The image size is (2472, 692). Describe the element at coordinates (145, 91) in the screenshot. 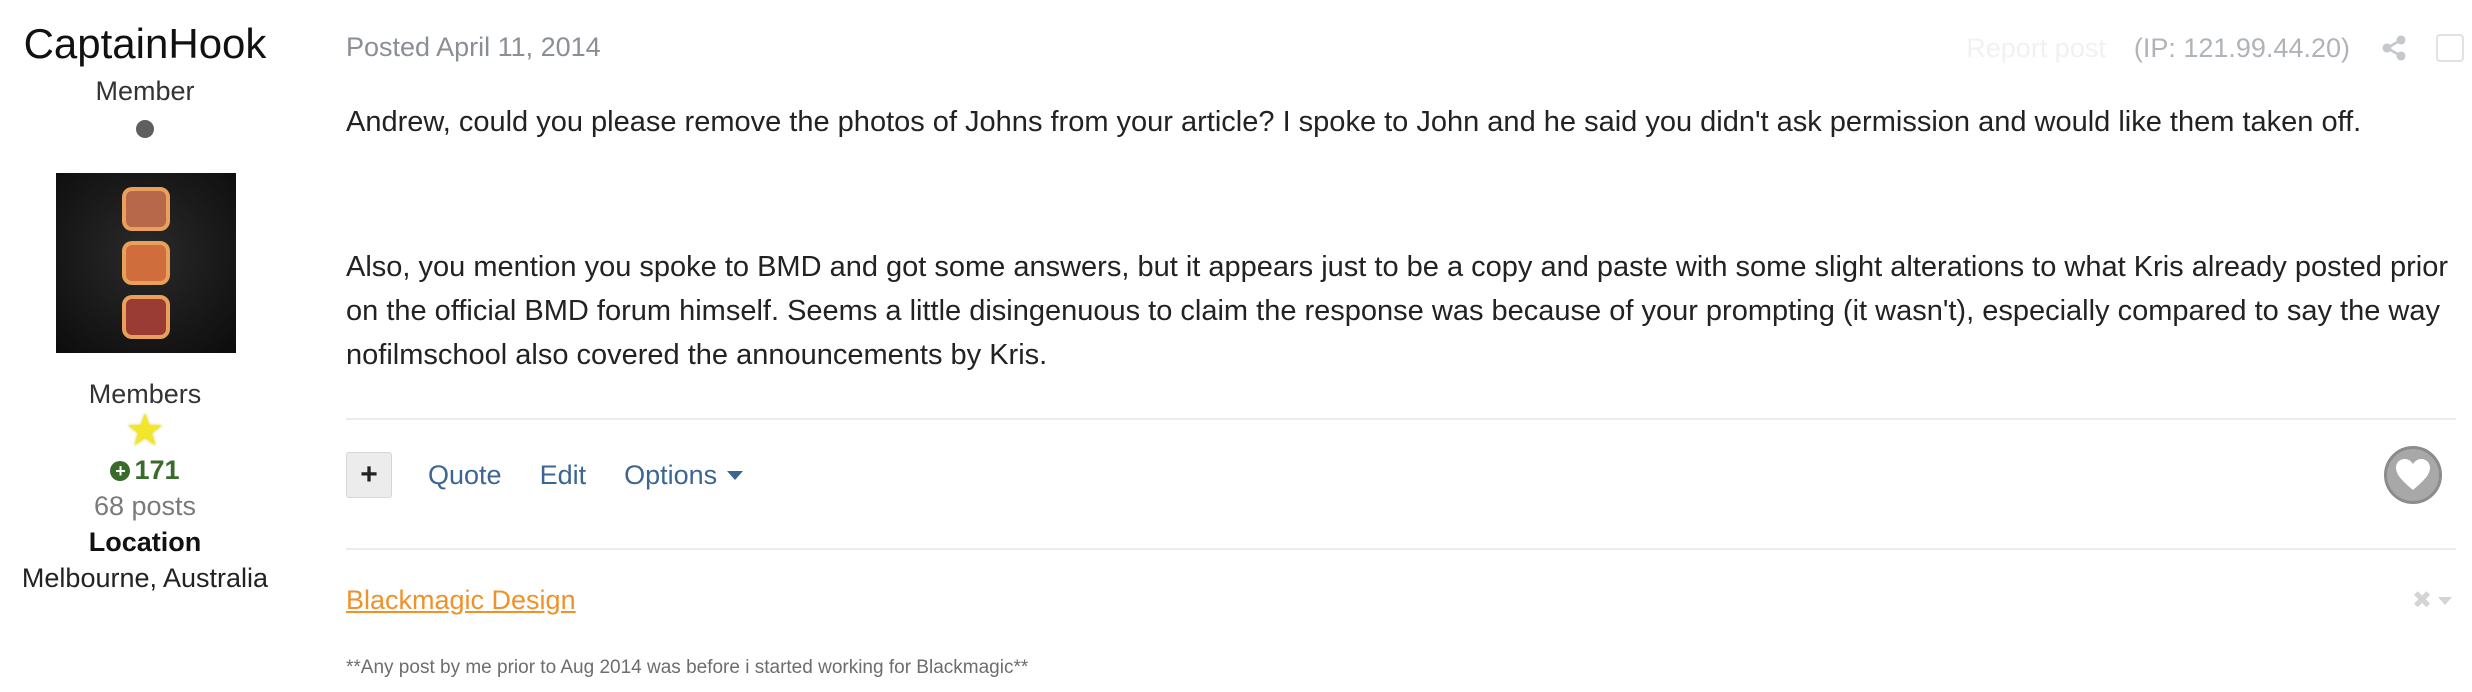

I see `author-title: Member` at that location.